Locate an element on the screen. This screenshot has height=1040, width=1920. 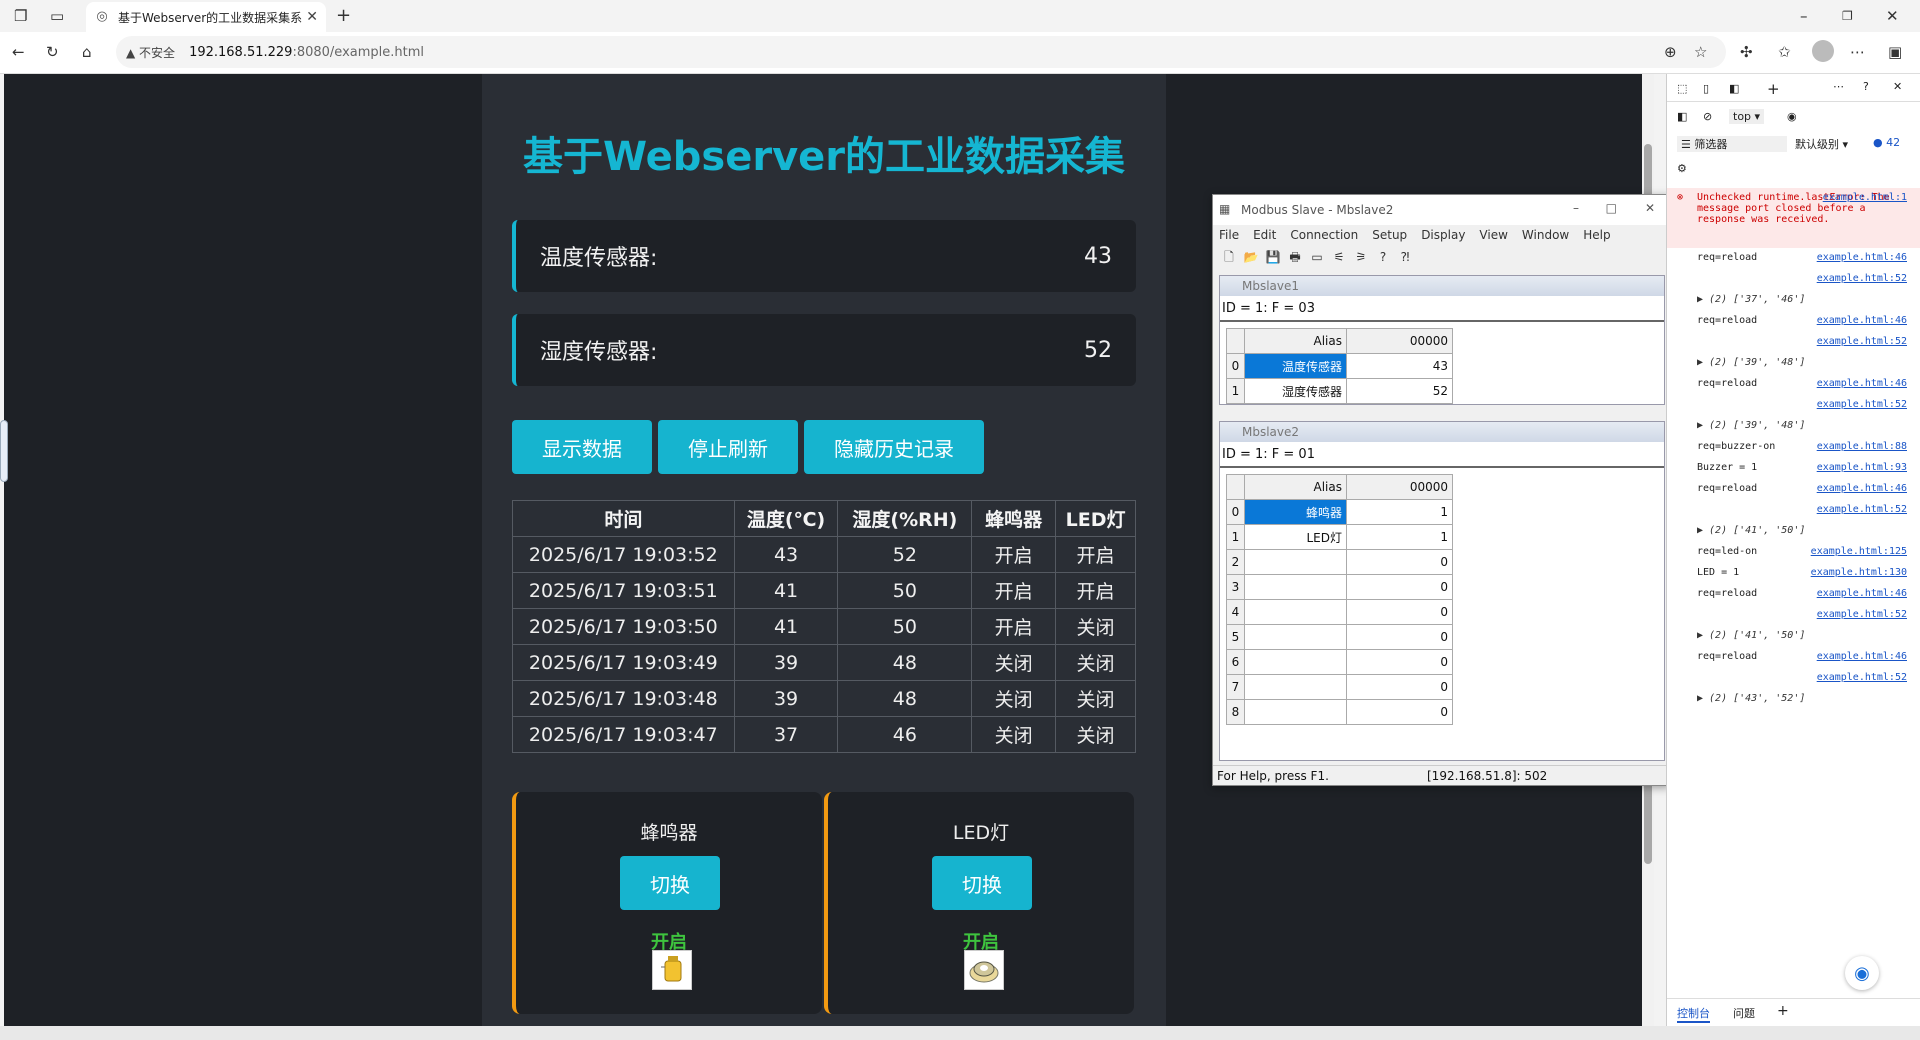
mbslave2-caption: Mbslave2 is located at coordinates (1442, 432).